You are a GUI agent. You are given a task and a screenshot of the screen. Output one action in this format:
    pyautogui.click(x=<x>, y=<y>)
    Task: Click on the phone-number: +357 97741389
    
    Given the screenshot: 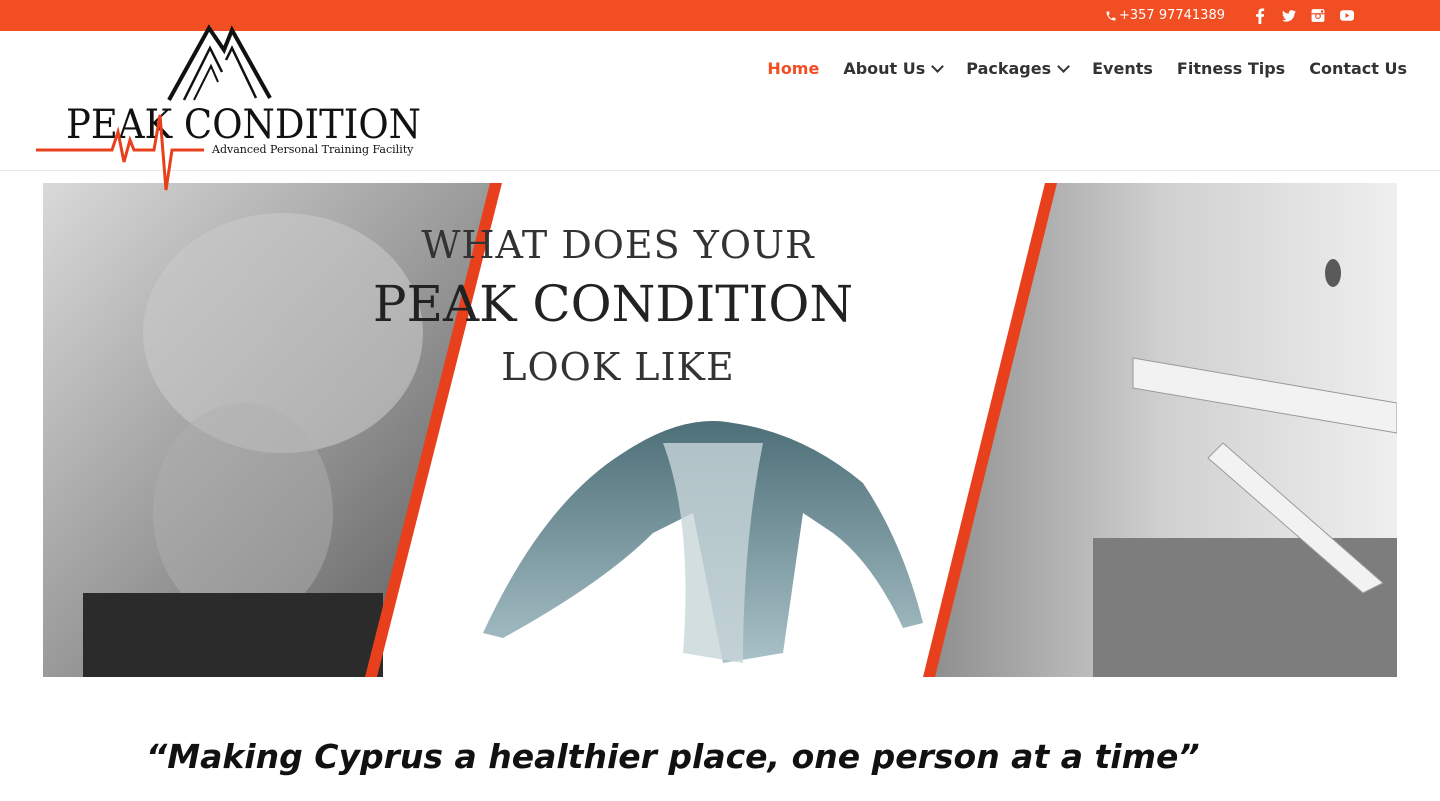 What is the action you would take?
    pyautogui.click(x=1171, y=15)
    